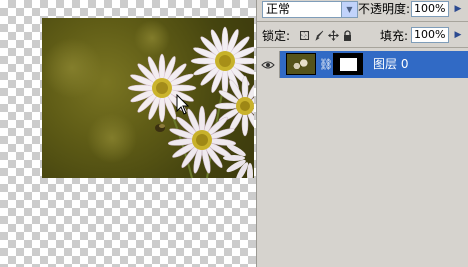 The height and width of the screenshot is (267, 468). Describe the element at coordinates (326, 64) in the screenshot. I see `link-chain-icon: ⛓` at that location.